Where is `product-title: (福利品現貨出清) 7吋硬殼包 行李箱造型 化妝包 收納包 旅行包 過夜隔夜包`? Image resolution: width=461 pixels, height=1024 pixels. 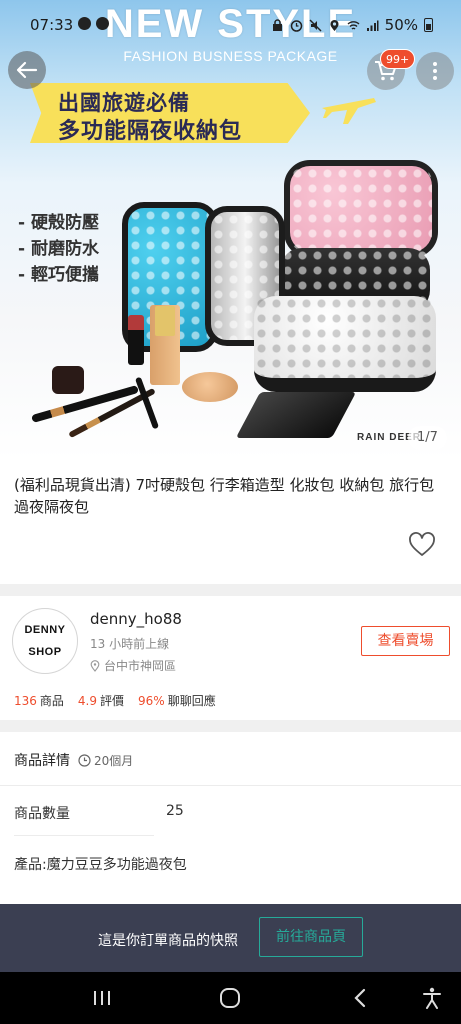 product-title: (福利品現貨出清) 7吋硬殼包 行李箱造型 化妝包 收納包 旅行包 過夜隔夜包 is located at coordinates (224, 496).